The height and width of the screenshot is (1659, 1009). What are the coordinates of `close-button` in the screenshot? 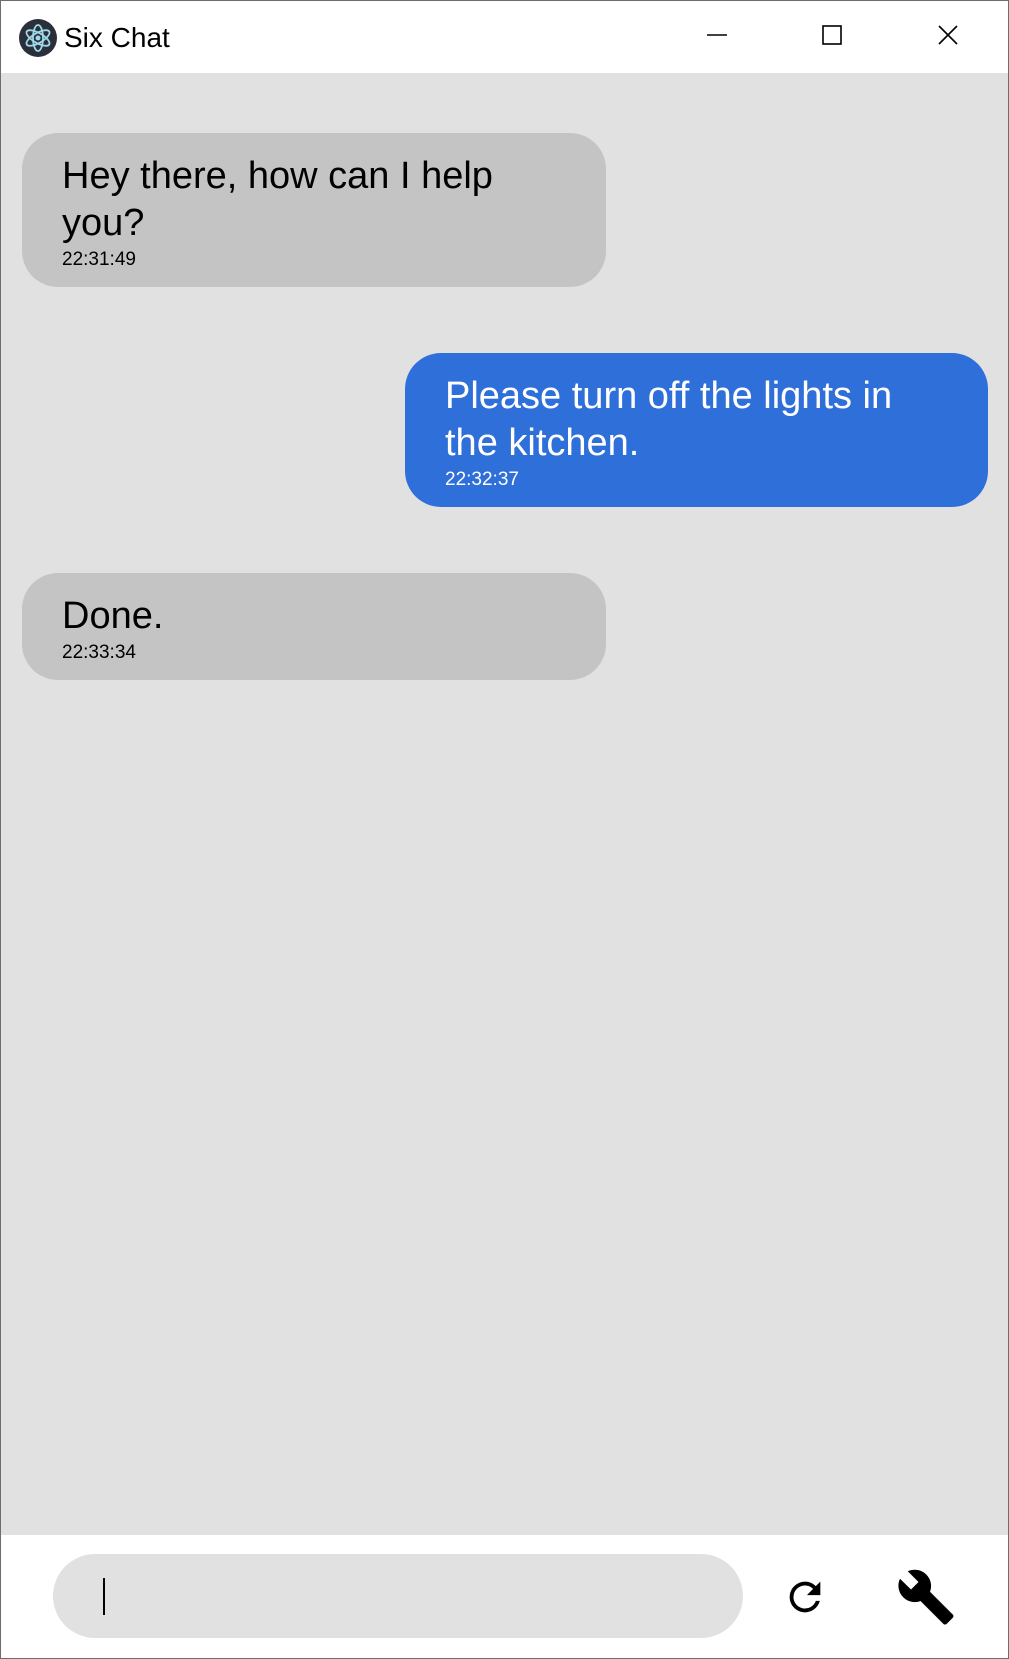 It's located at (948, 37).